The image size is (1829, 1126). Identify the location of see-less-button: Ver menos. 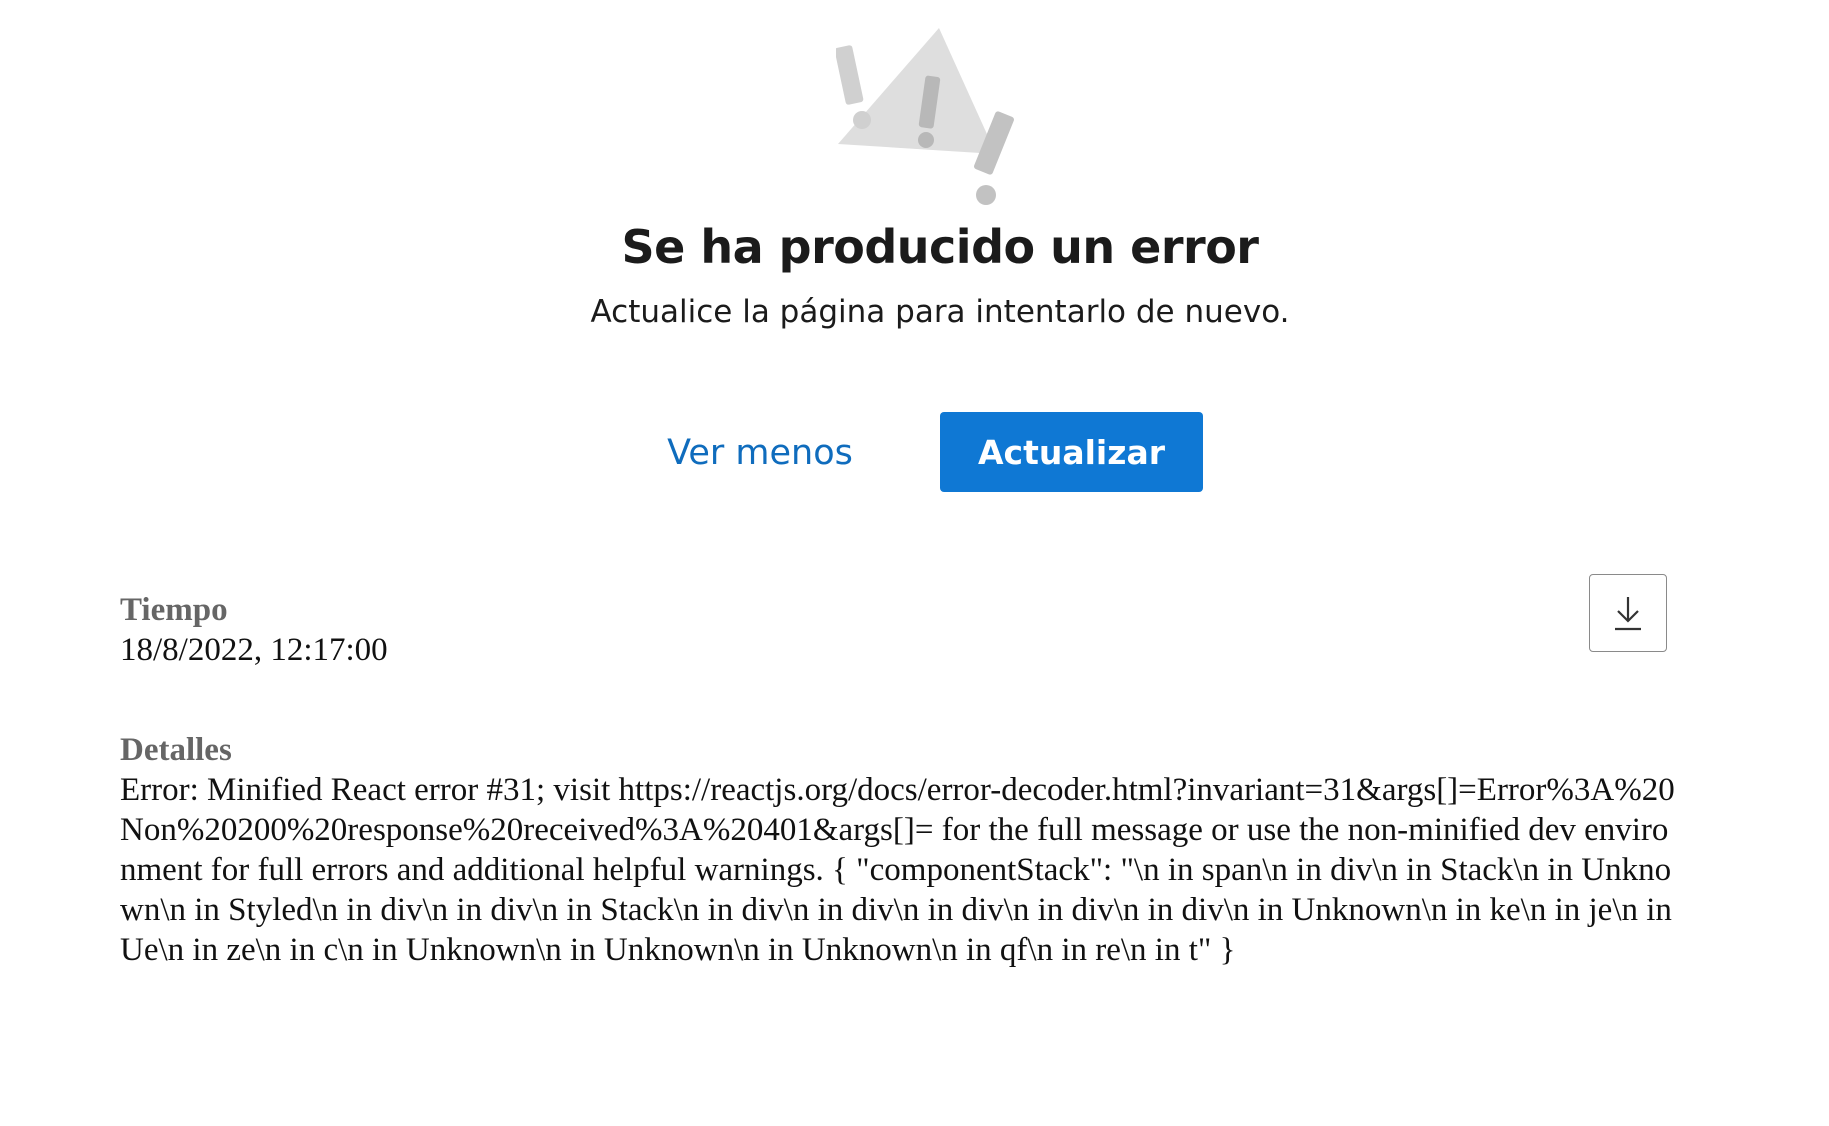
(760, 452).